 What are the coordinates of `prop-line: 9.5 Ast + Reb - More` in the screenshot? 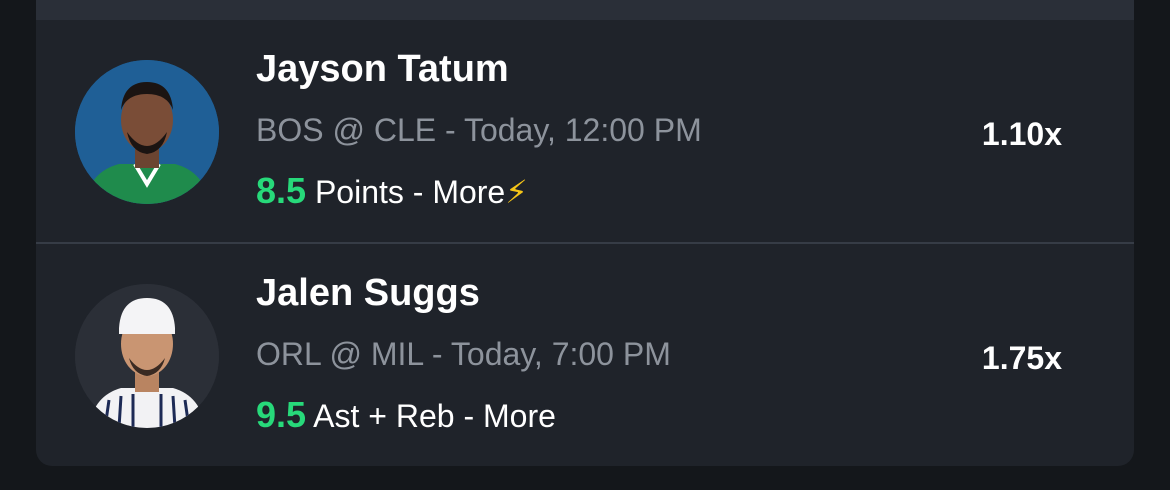 It's located at (406, 415).